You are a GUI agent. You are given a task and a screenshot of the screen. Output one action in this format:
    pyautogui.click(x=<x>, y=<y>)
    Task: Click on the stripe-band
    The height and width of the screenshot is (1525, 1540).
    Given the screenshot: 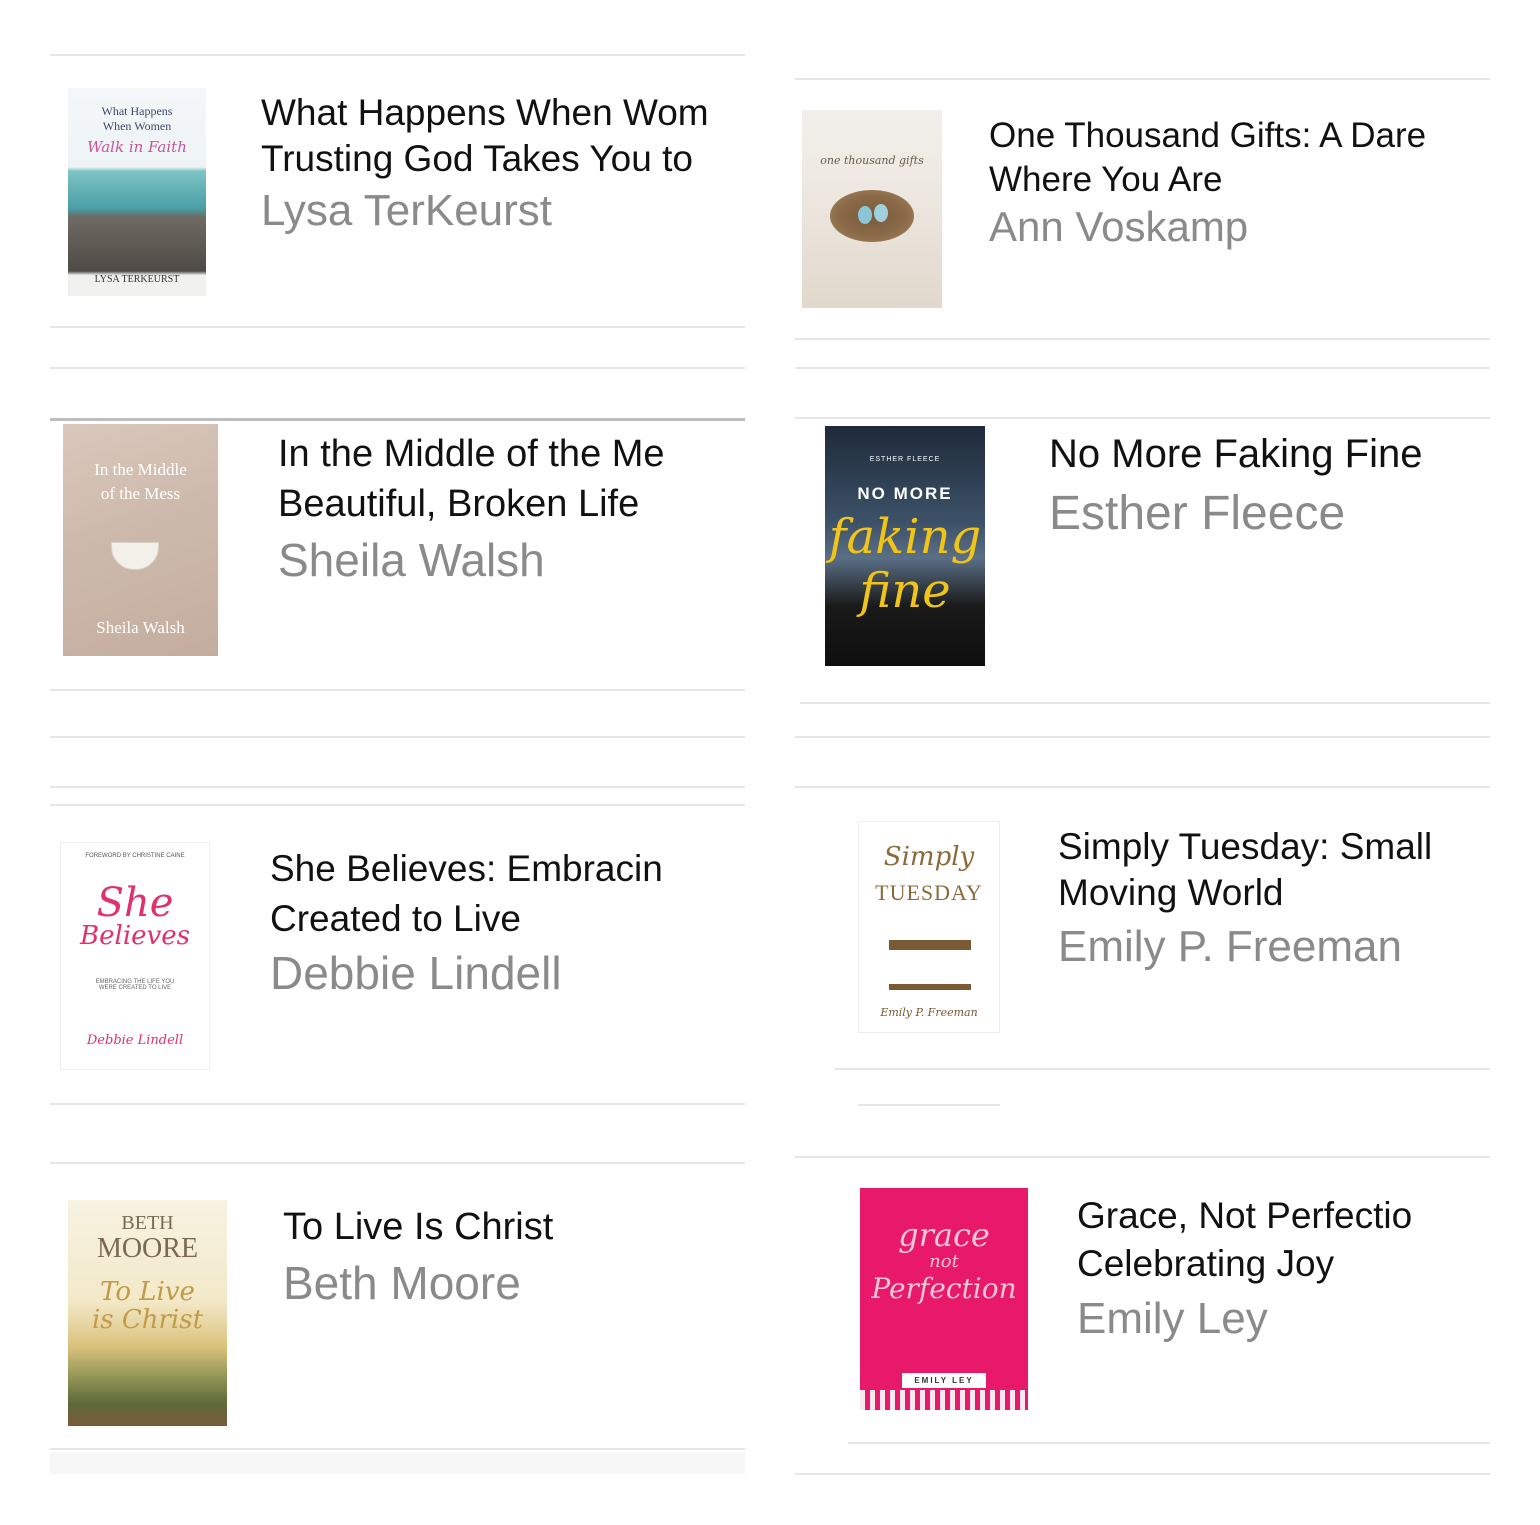 What is the action you would take?
    pyautogui.click(x=944, y=1400)
    